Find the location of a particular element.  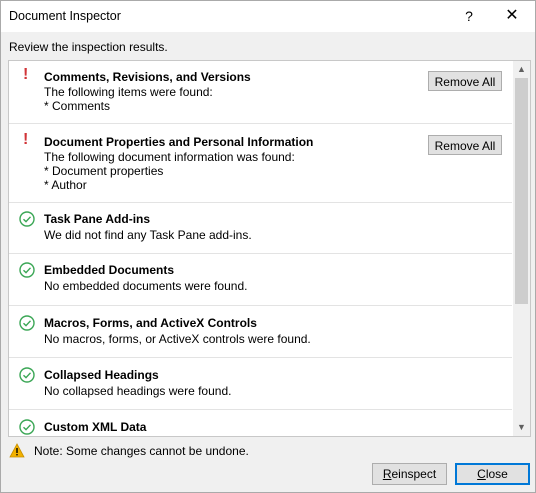

title-bar: Document Inspector ? ✕ is located at coordinates (268, 16).